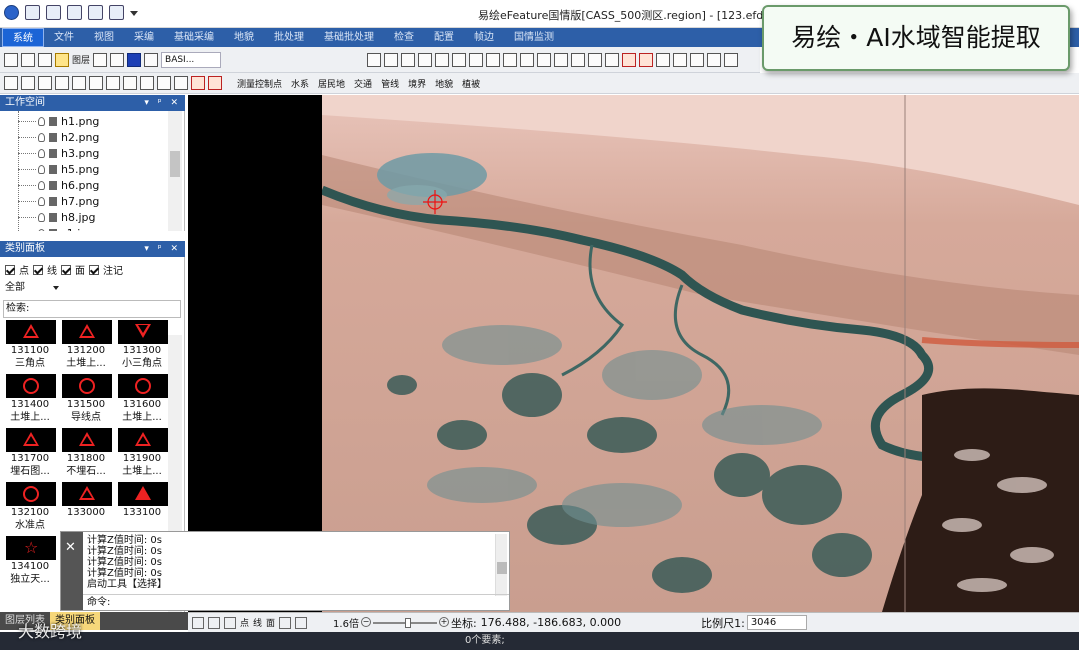 The width and height of the screenshot is (1079, 650). I want to click on zoom-in-icon: +, so click(443, 621).